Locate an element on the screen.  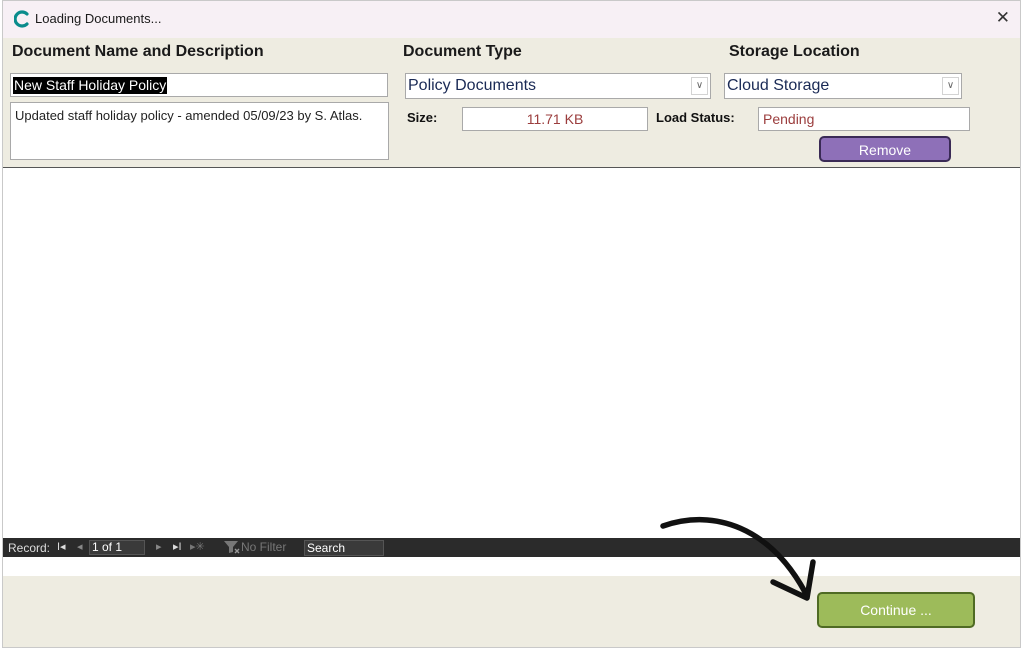
record-position-field: 1 of 1 is located at coordinates (117, 547).